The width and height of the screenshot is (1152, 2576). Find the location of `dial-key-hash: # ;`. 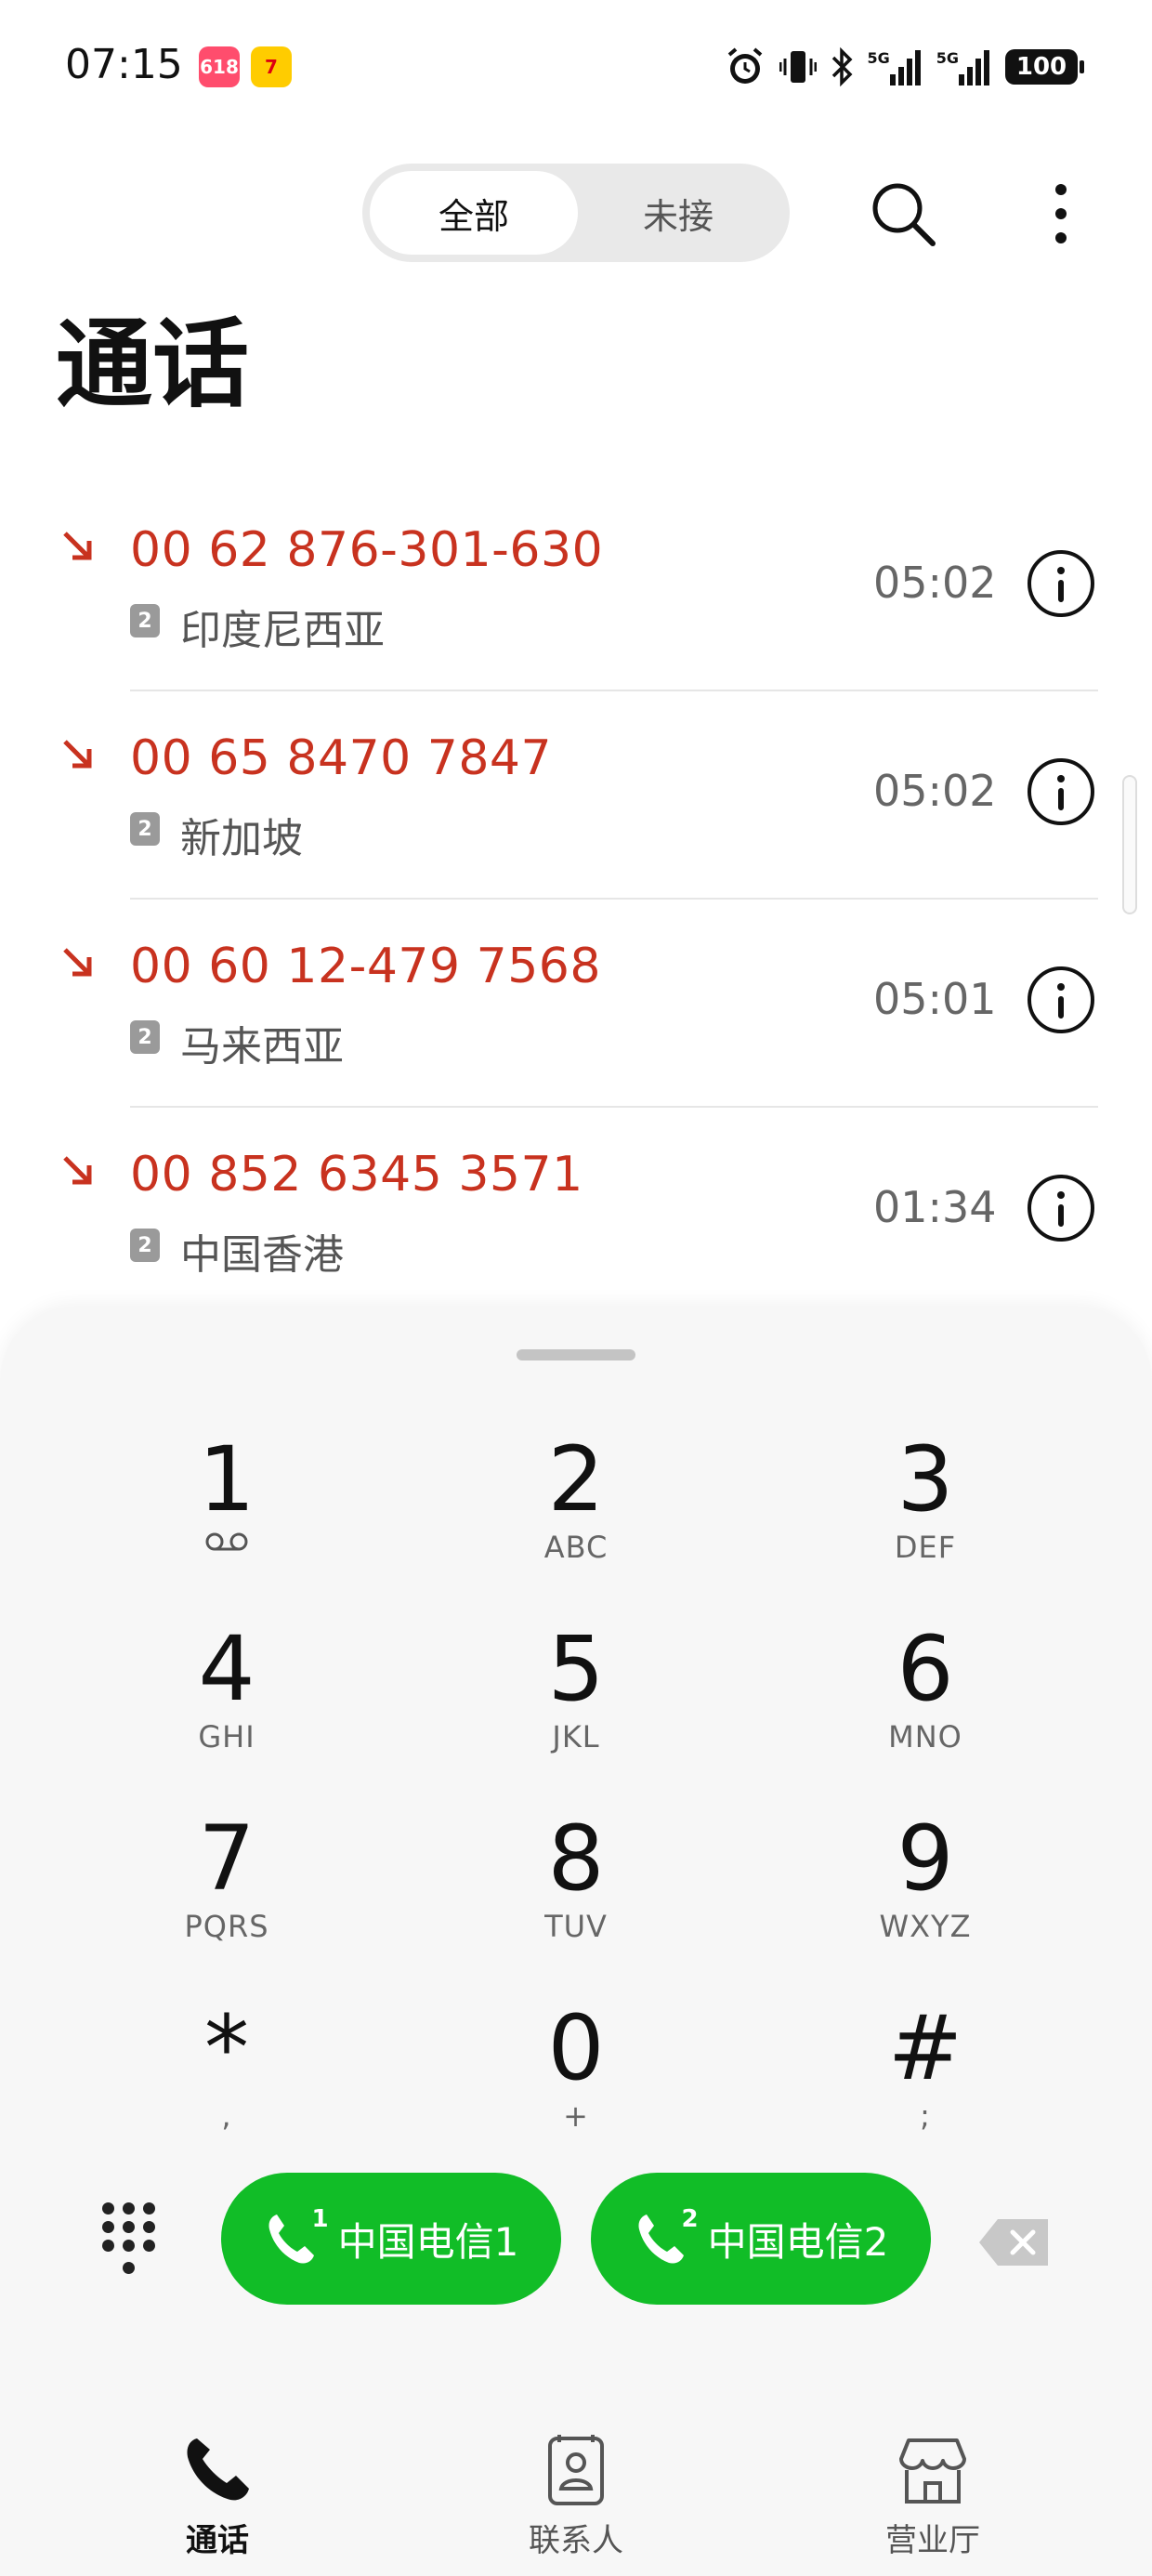

dial-key-hash: # ; is located at coordinates (925, 2075).